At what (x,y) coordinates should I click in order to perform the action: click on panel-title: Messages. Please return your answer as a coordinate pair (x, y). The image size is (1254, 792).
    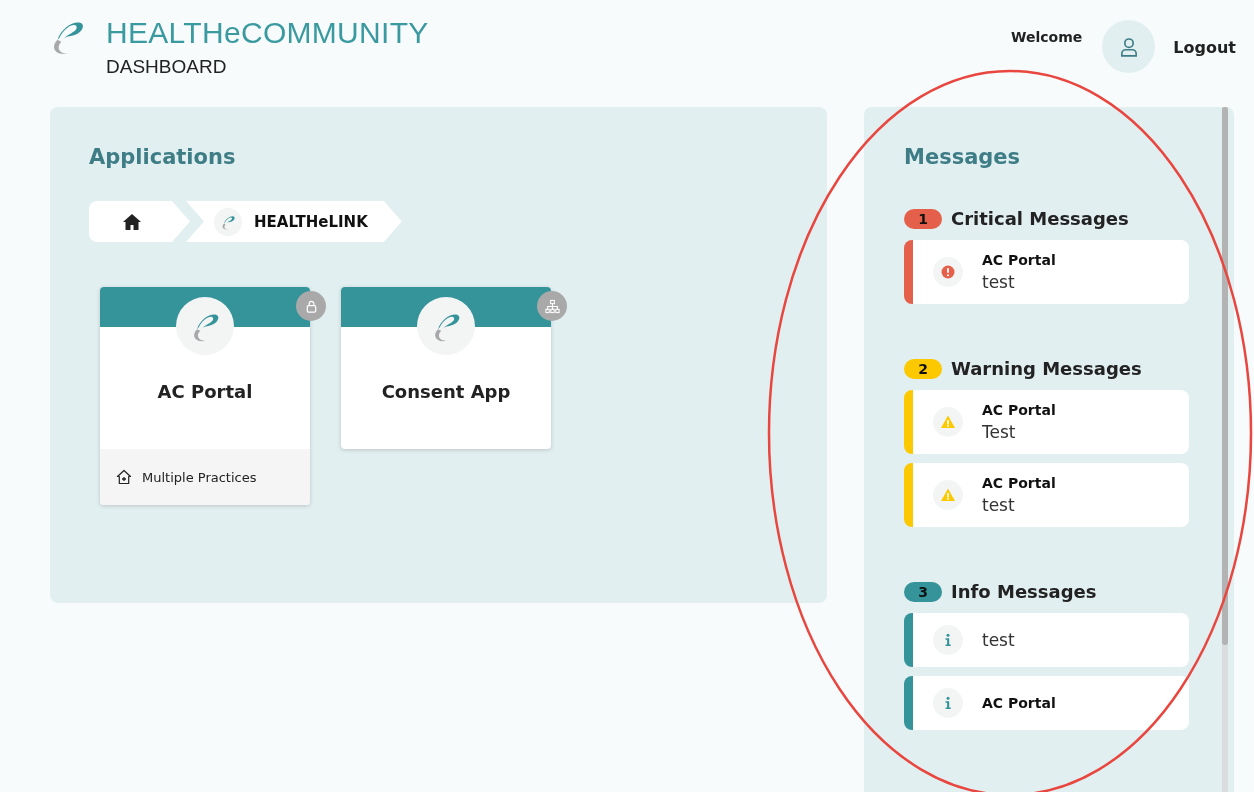
    Looking at the image, I should click on (963, 157).